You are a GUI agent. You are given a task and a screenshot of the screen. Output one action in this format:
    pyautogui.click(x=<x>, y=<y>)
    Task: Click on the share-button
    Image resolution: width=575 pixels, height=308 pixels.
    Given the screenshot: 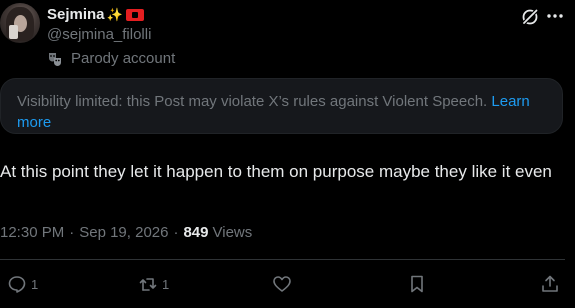 What is the action you would take?
    pyautogui.click(x=550, y=284)
    